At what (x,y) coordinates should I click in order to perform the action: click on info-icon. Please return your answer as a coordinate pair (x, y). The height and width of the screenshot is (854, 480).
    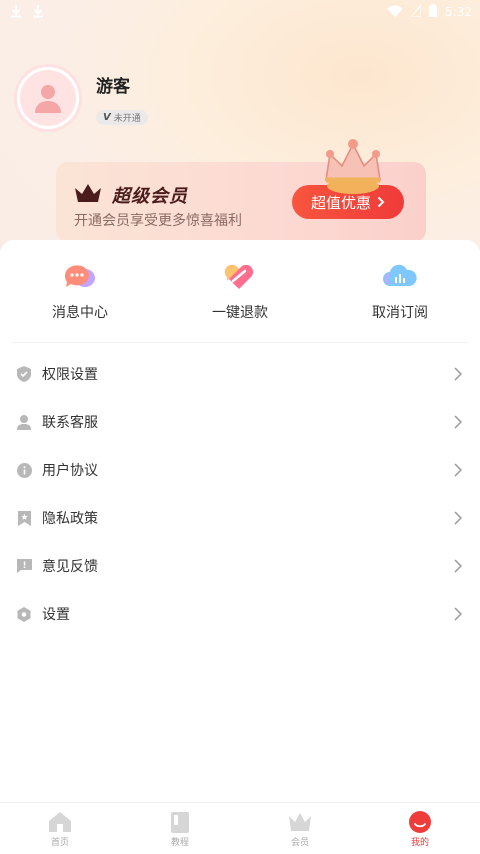
    Looking at the image, I should click on (24, 470).